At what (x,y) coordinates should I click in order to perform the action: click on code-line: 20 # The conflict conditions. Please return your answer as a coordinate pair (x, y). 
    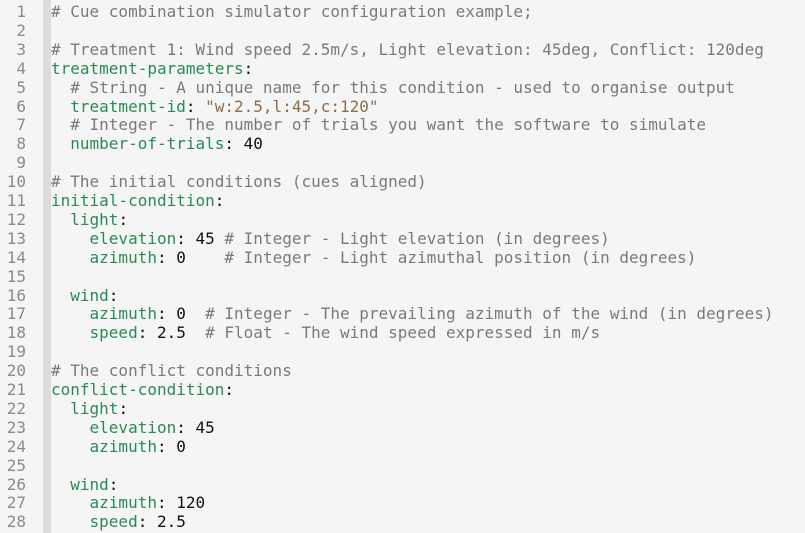
    Looking at the image, I should click on (146, 370).